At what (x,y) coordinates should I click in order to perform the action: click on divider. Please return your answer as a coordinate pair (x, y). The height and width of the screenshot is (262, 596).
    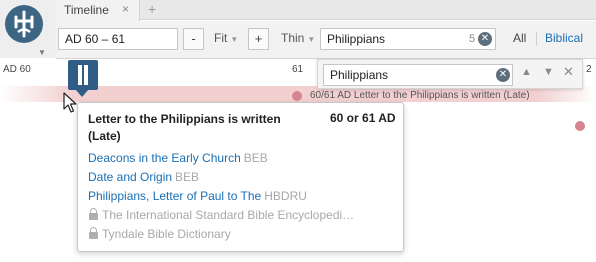
    Looking at the image, I should click on (536, 39).